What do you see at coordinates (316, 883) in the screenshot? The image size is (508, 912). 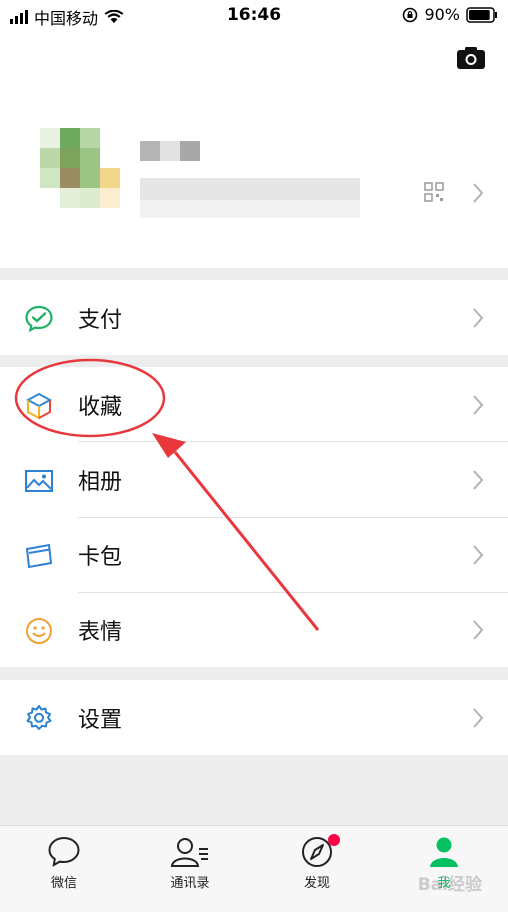 I see `tab-label: 发现` at bounding box center [316, 883].